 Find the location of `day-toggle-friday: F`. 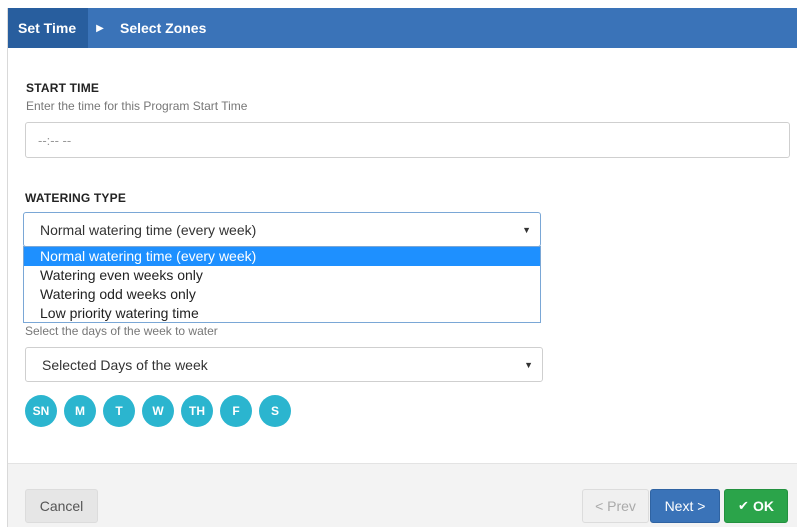

day-toggle-friday: F is located at coordinates (236, 411).